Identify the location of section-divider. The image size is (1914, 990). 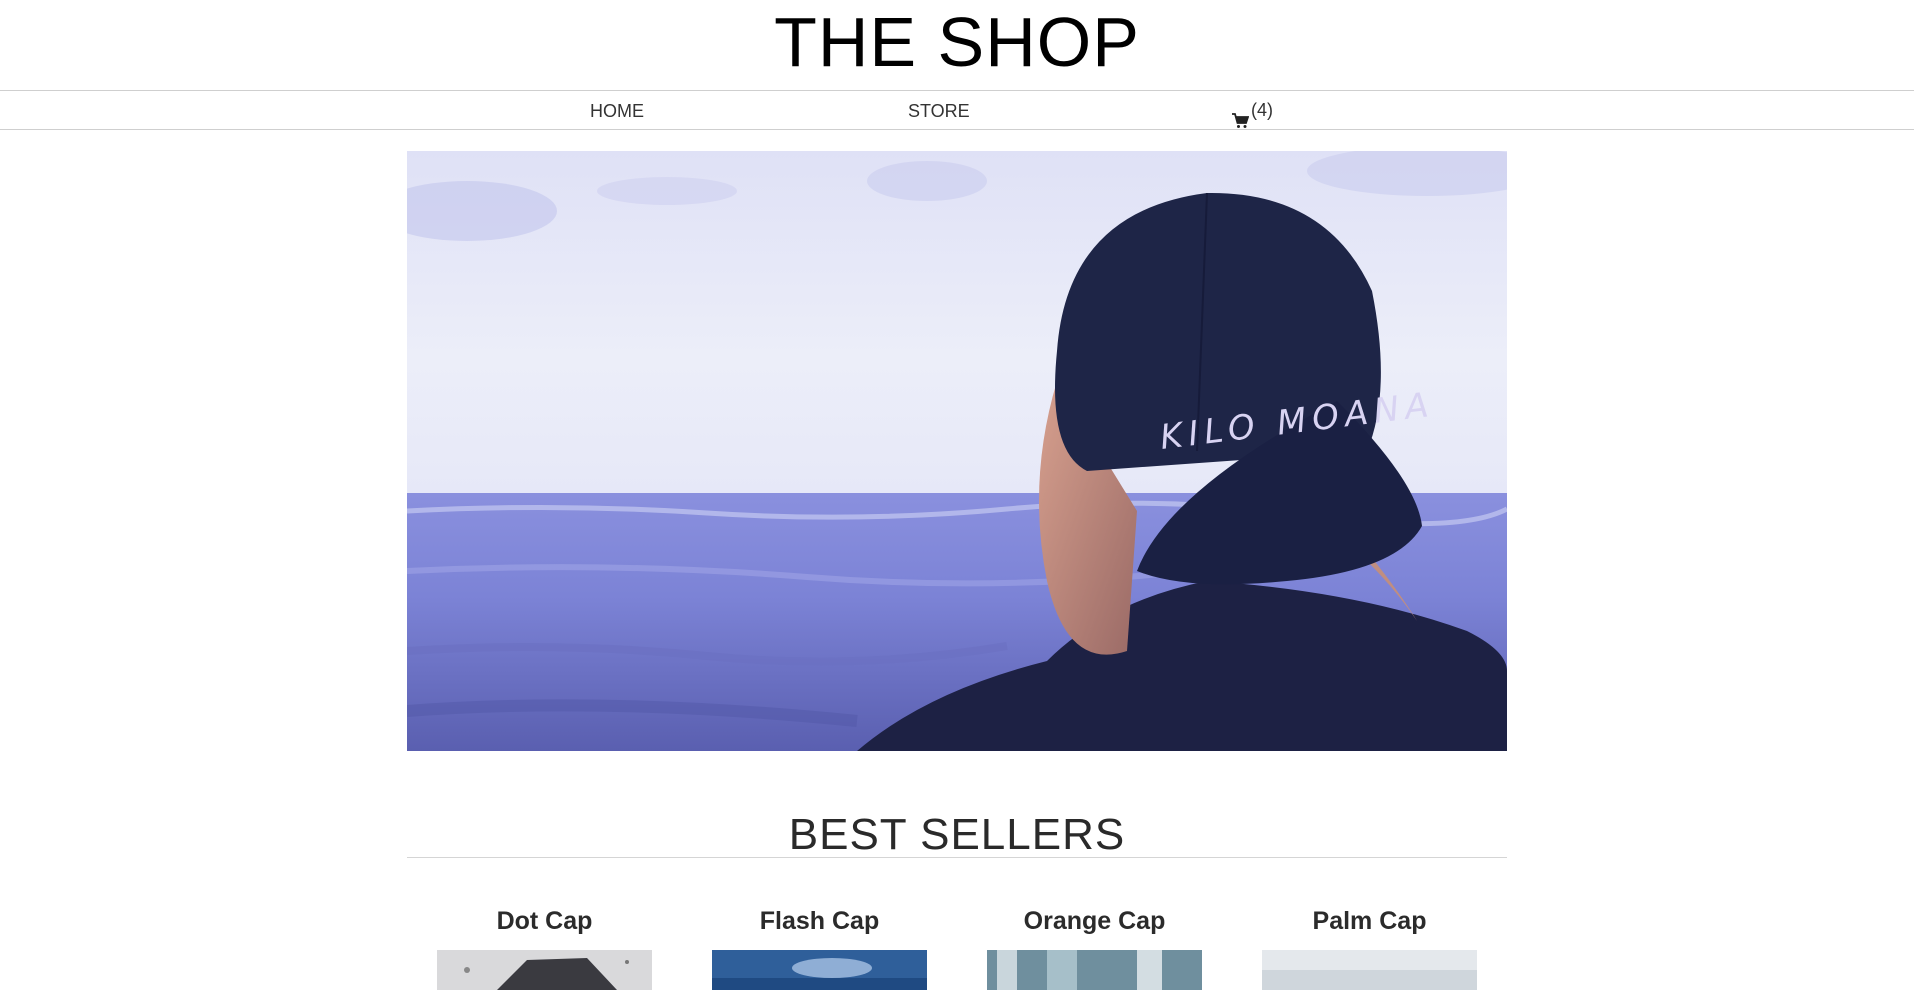
(957, 857).